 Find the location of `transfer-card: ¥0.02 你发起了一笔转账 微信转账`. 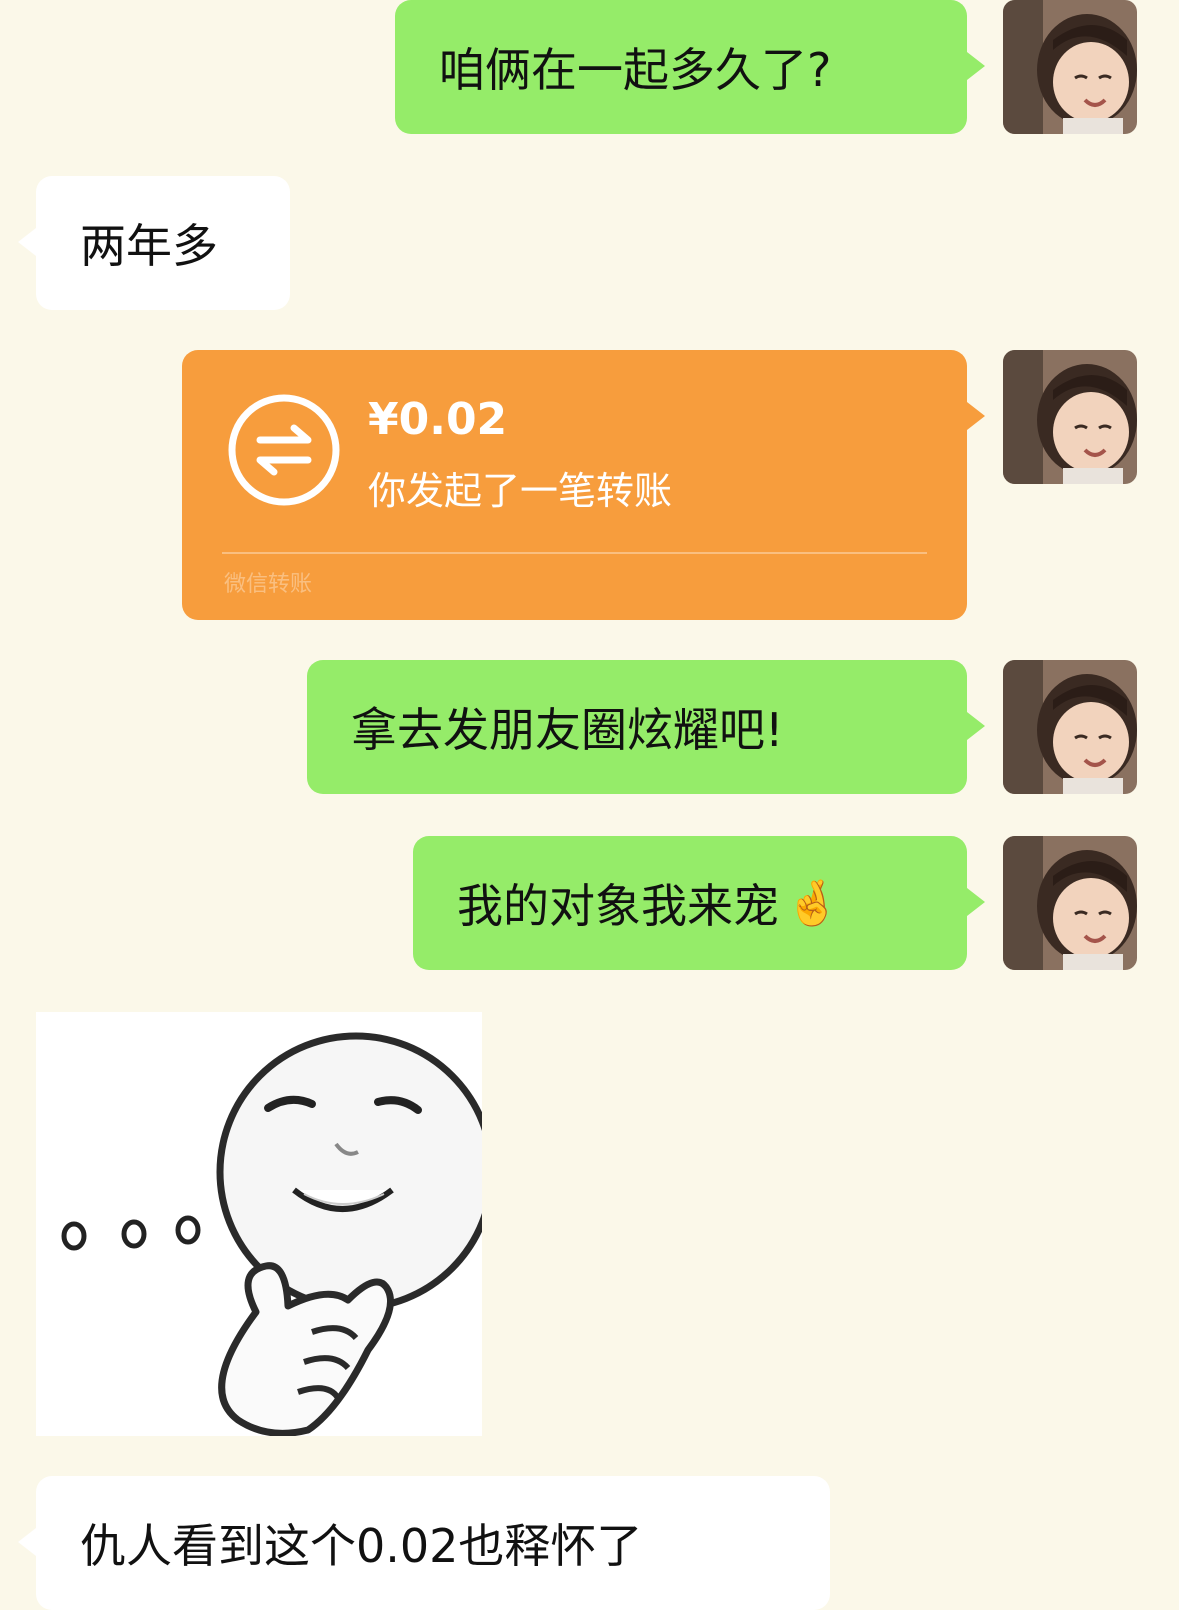

transfer-card: ¥0.02 你发起了一笔转账 微信转账 is located at coordinates (583, 485).